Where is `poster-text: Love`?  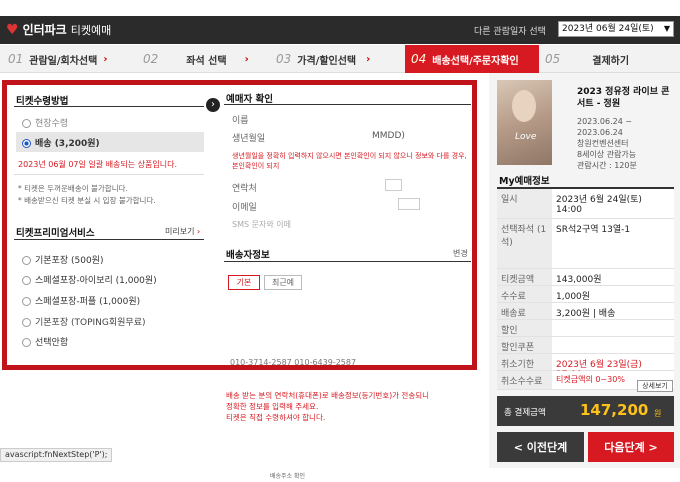 poster-text: Love is located at coordinates (526, 137).